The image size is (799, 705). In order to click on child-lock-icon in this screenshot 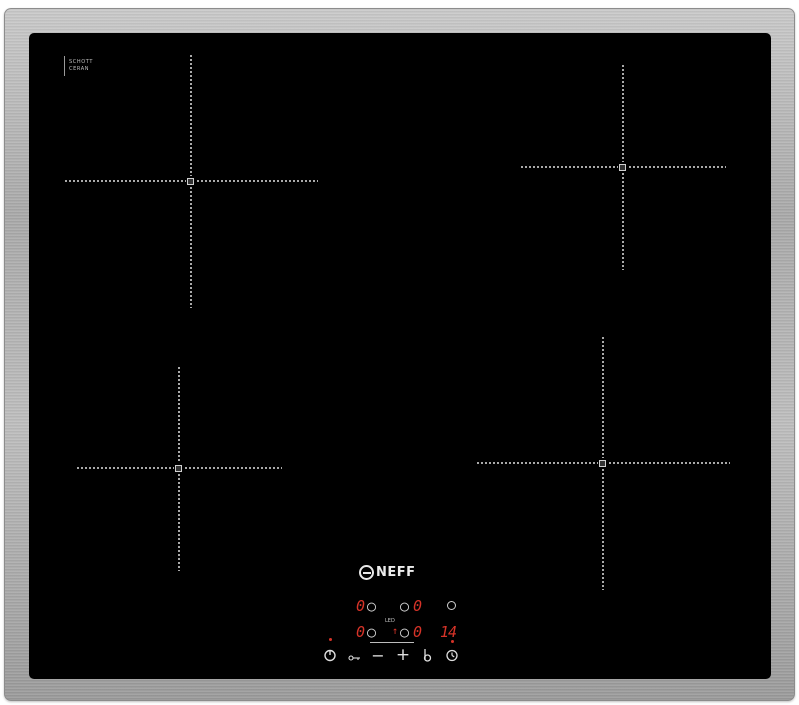, I will do `click(354, 658)`.